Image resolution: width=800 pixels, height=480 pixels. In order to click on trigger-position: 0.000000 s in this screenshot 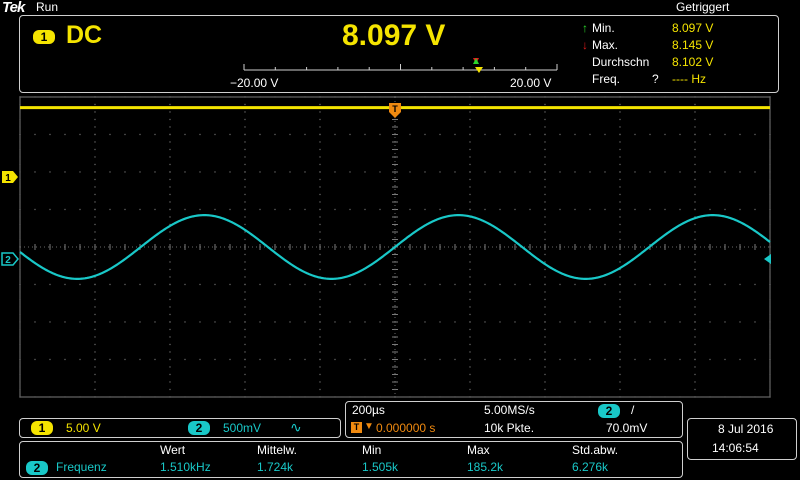, I will do `click(405, 428)`.